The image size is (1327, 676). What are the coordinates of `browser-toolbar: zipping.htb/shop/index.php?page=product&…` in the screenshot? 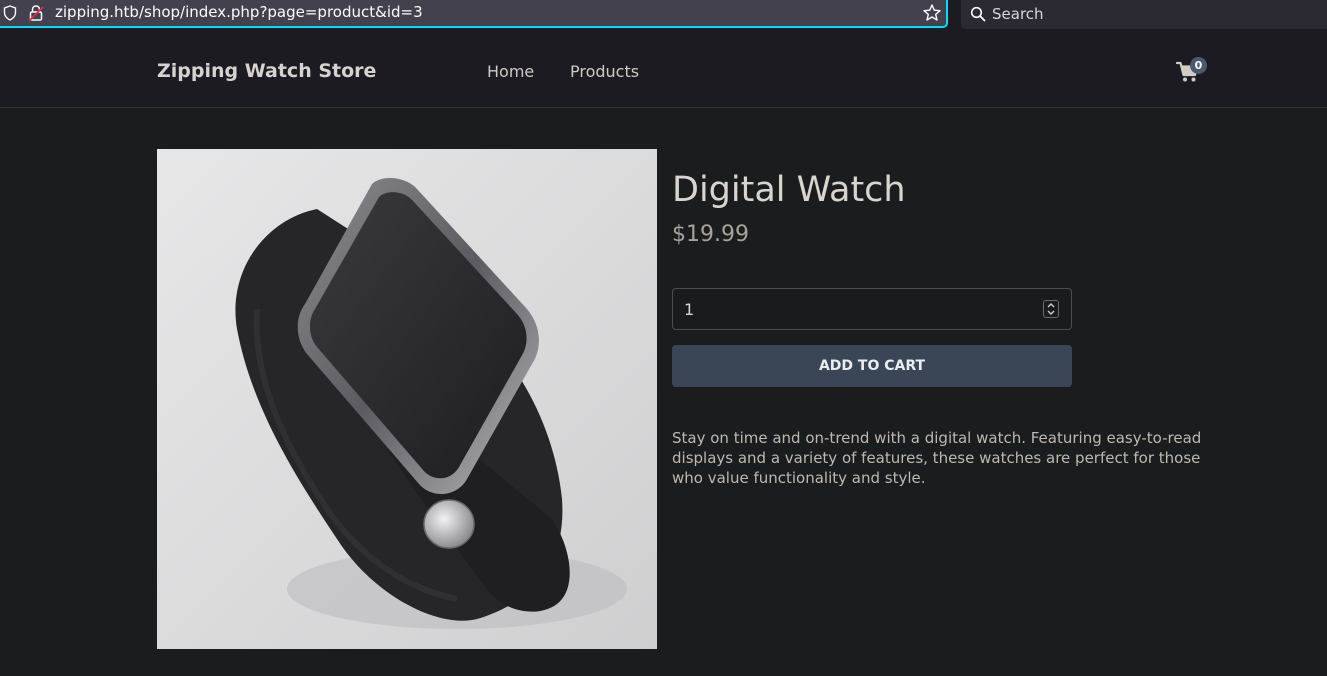 It's located at (663, 15).